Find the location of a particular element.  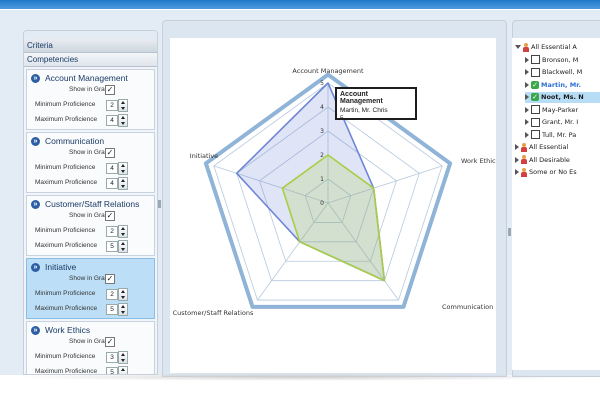

left-splitter-handle is located at coordinates (159, 204).